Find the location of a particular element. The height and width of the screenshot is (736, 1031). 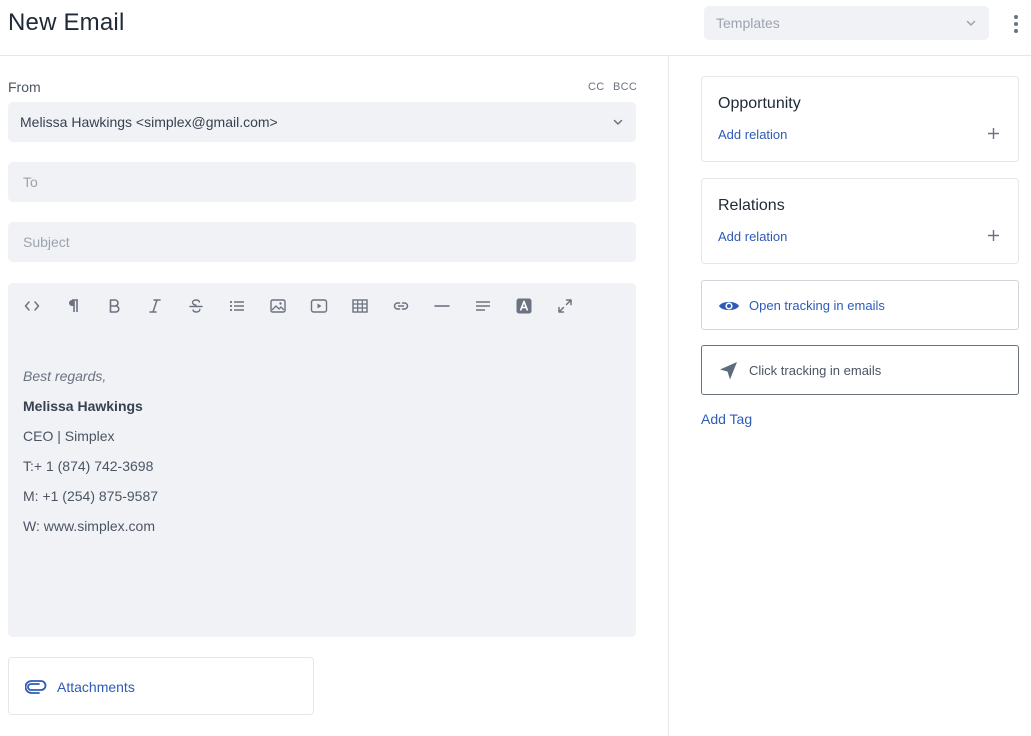

from-select: Melissa Hawkings <simplex@gmail.com> is located at coordinates (322, 122).